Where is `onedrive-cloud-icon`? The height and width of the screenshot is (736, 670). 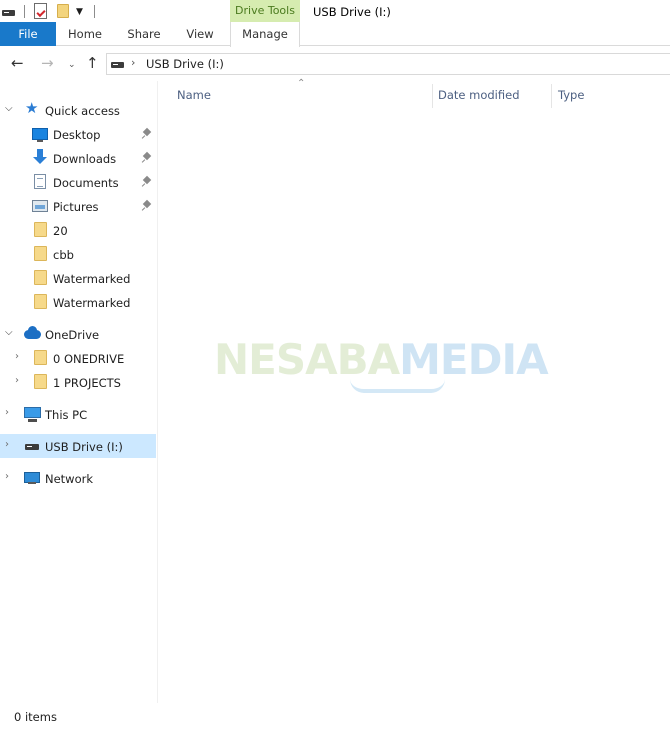 onedrive-cloud-icon is located at coordinates (32, 332).